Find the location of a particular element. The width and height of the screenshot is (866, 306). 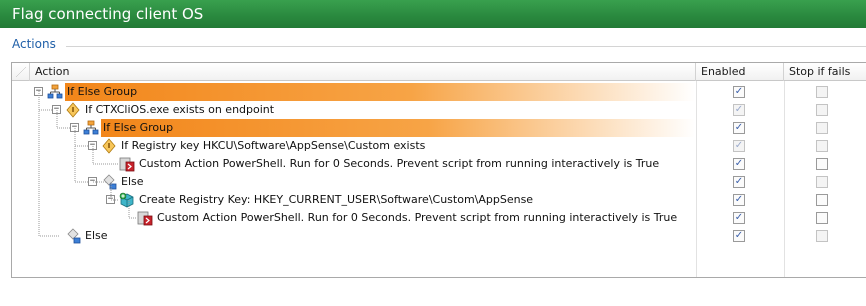

window-title: Flag connecting client OS is located at coordinates (433, 14).